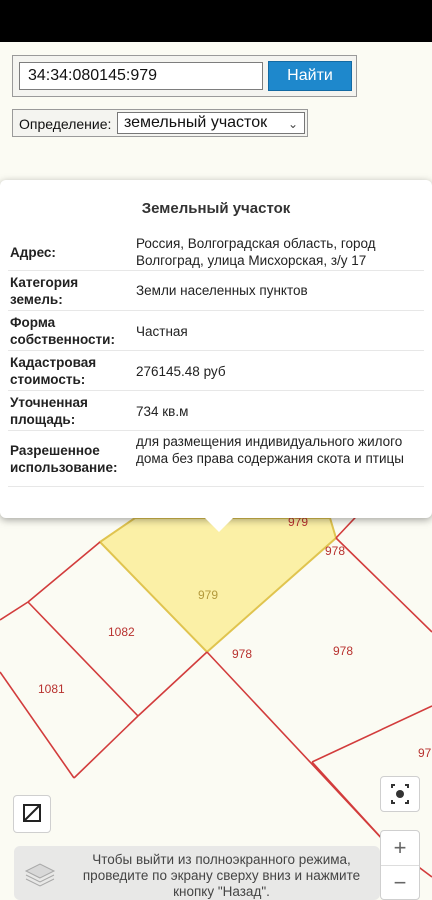  What do you see at coordinates (208, 595) in the screenshot?
I see `map-label: 979` at bounding box center [208, 595].